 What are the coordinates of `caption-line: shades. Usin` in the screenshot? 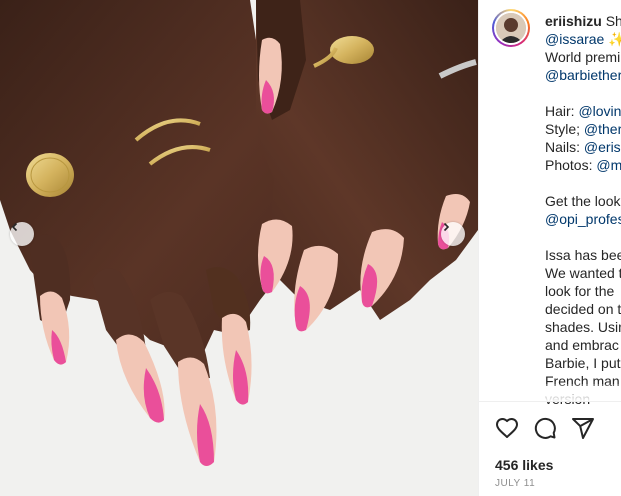 It's located at (583, 327).